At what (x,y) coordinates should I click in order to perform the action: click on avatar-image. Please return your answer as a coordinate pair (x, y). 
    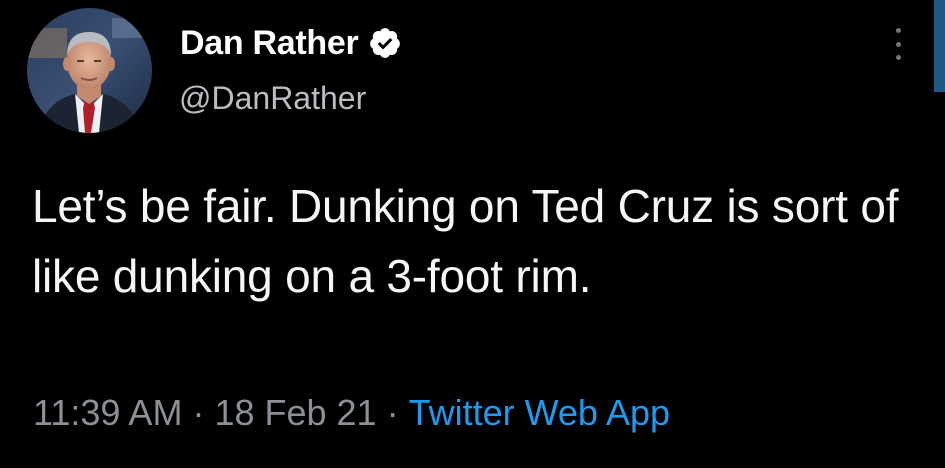
    Looking at the image, I should click on (89, 70).